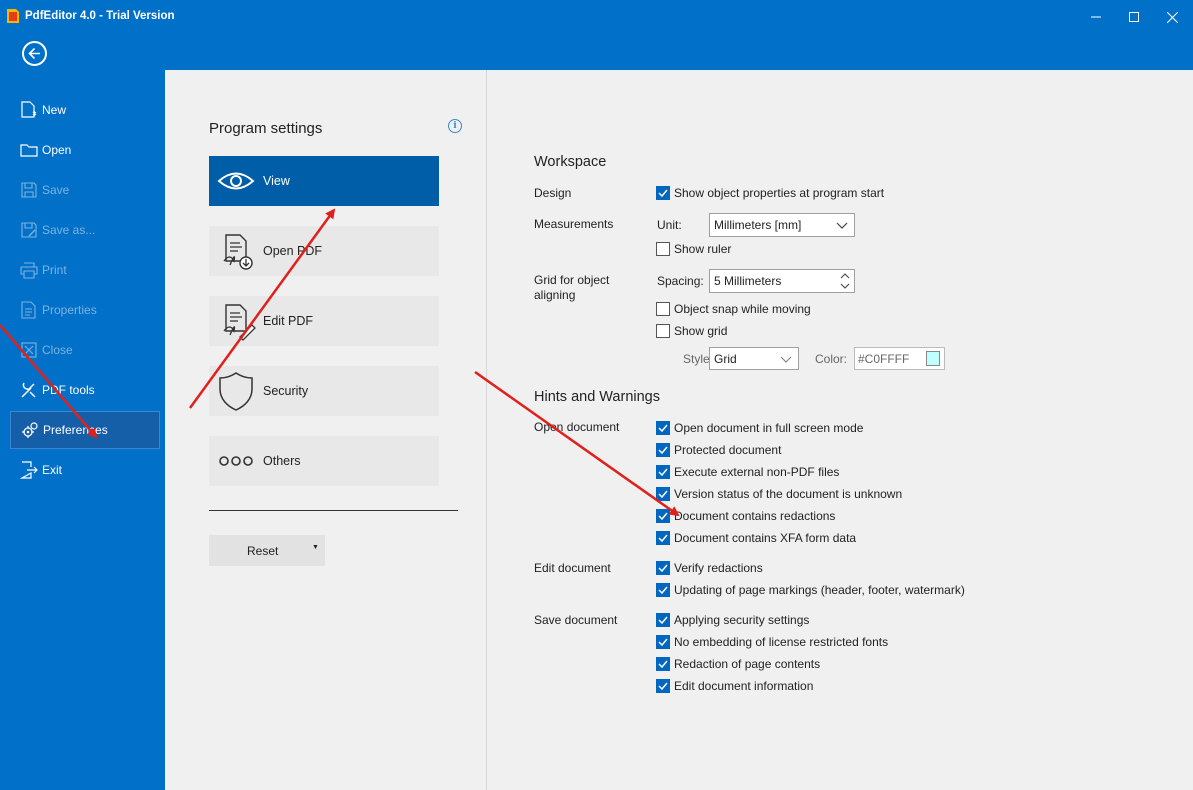 The image size is (1193, 790). I want to click on nav-properties-label: Properties, so click(69, 310).